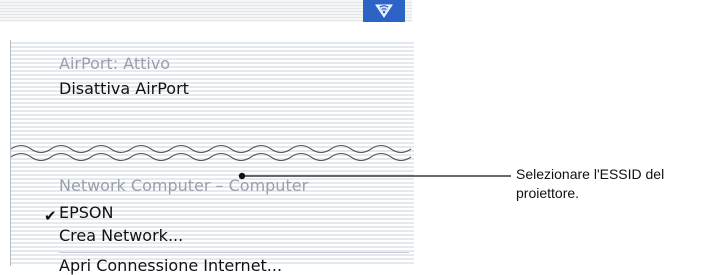  Describe the element at coordinates (206, 11) in the screenshot. I see `menu-bar` at that location.